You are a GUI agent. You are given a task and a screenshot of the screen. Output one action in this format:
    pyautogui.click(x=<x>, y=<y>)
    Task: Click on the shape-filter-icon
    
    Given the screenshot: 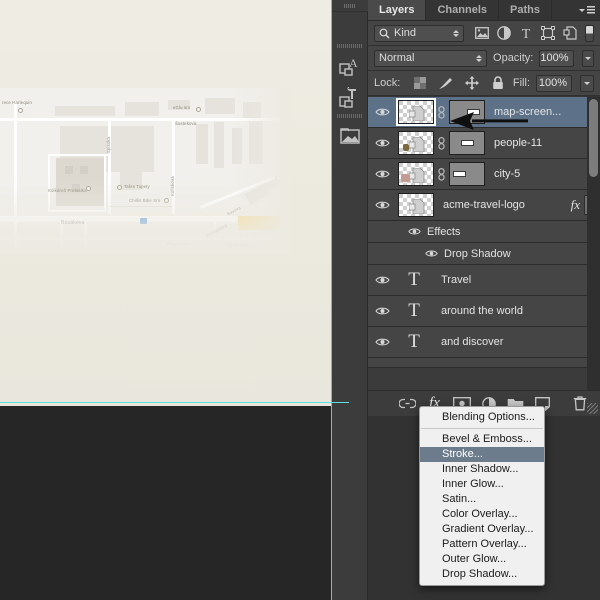 What is the action you would take?
    pyautogui.click(x=547, y=33)
    